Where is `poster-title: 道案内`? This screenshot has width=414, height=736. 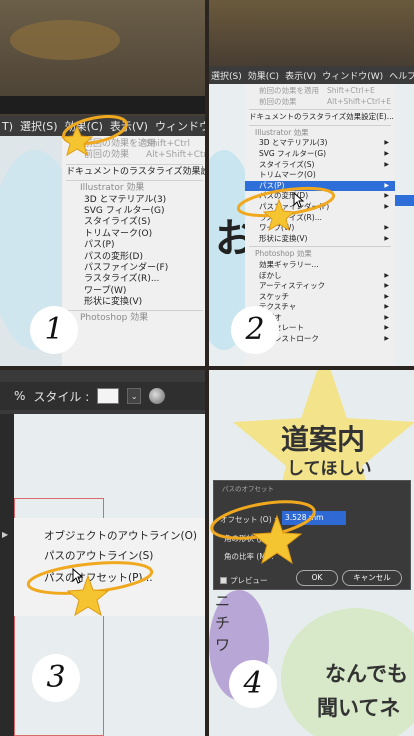 poster-title: 道案内 is located at coordinates (323, 439).